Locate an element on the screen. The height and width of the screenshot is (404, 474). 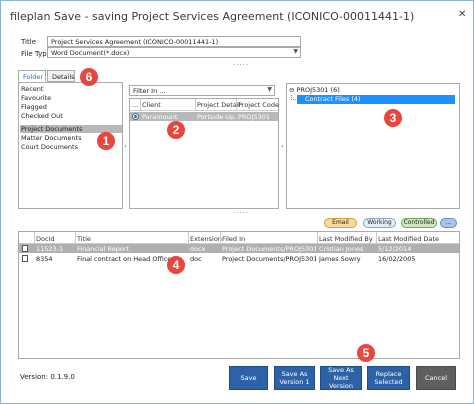
list-item: Matter Documents is located at coordinates (51, 138).